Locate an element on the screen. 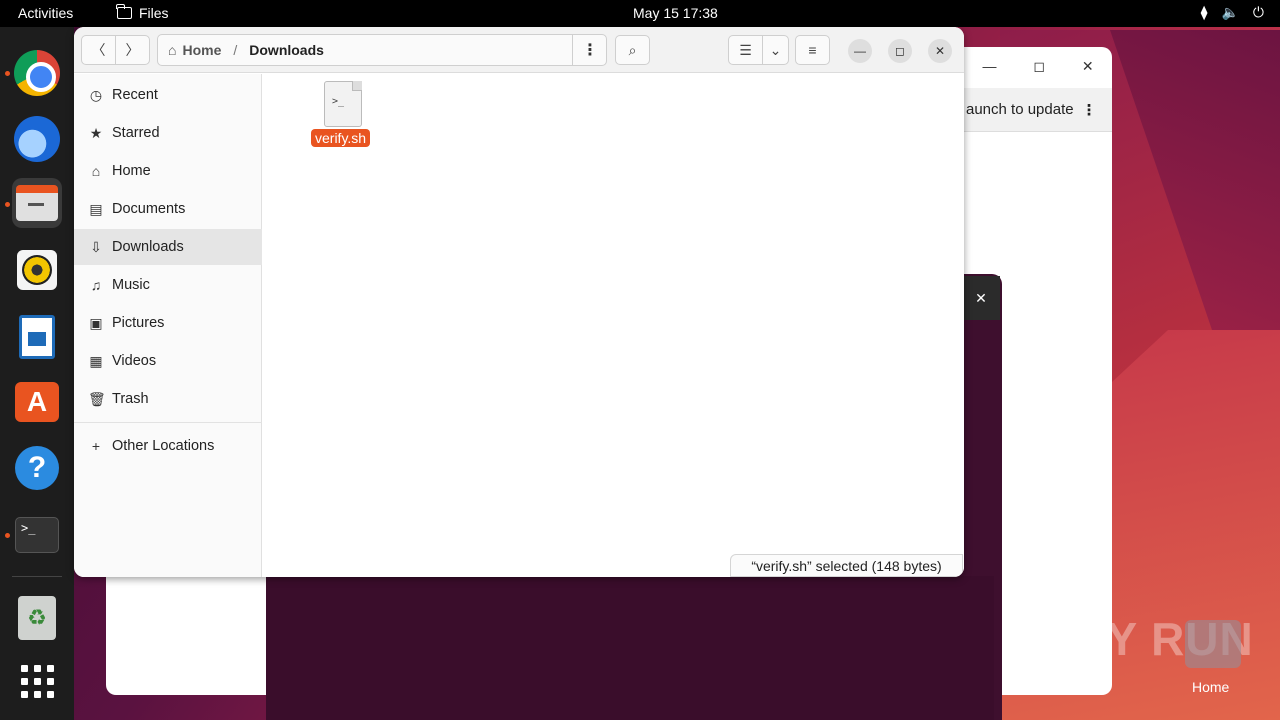  sidebar-item-label: Other Locations is located at coordinates (163, 446).